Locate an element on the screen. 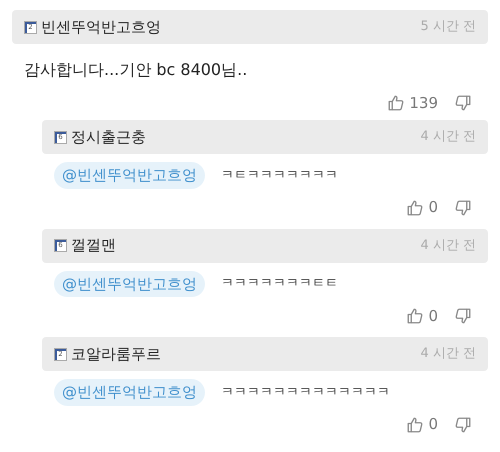  author-name: 정시출근충 is located at coordinates (108, 137).